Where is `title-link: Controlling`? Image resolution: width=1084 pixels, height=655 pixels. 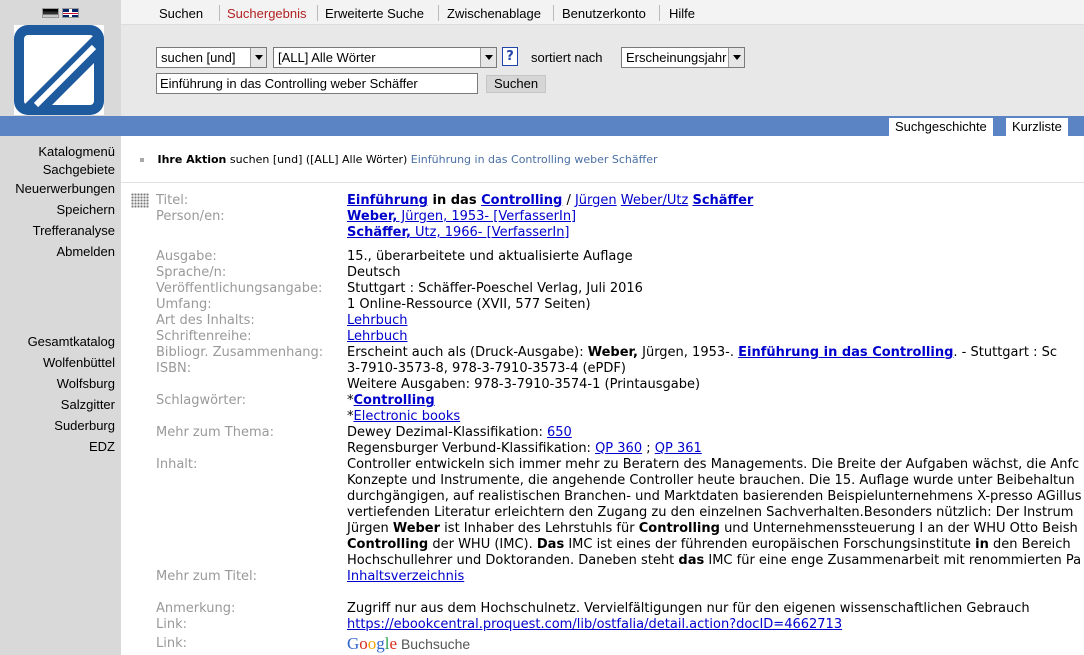
title-link: Controlling is located at coordinates (521, 200).